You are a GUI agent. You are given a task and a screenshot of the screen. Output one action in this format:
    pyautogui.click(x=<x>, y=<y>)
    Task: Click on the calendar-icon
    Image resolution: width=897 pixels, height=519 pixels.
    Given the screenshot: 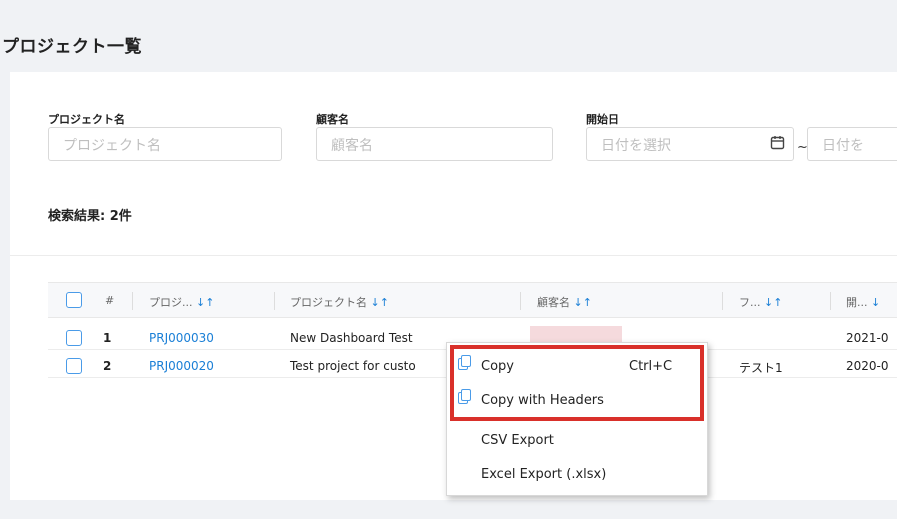 What is the action you would take?
    pyautogui.click(x=777, y=144)
    